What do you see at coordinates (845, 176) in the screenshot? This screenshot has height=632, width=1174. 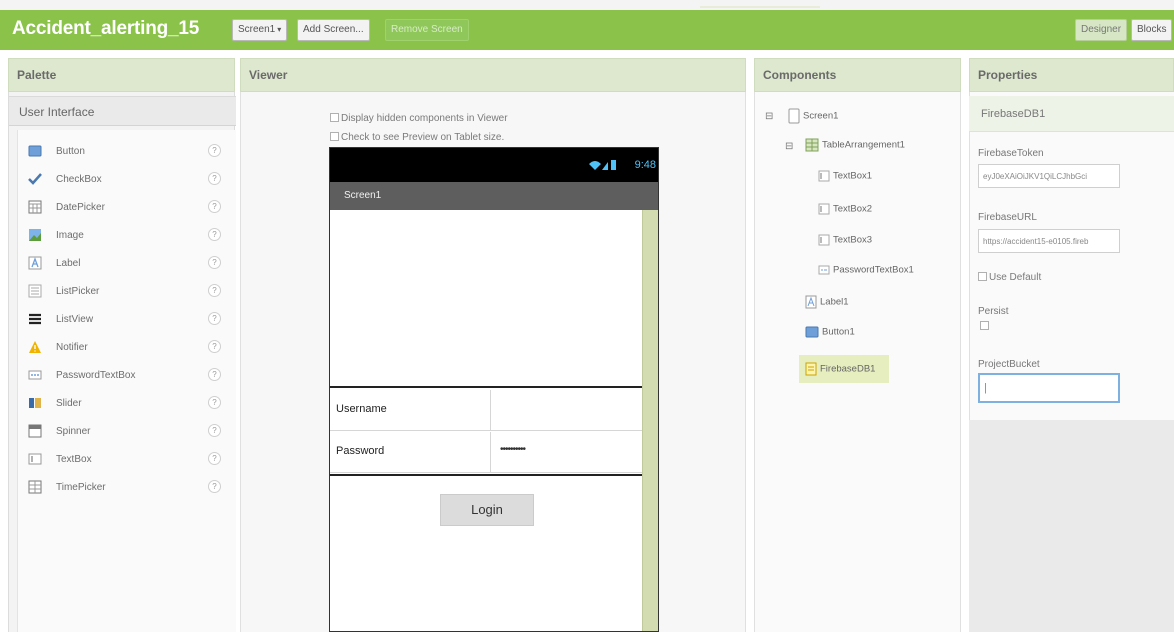 I see `tree-item-textbox1: TextBox1` at bounding box center [845, 176].